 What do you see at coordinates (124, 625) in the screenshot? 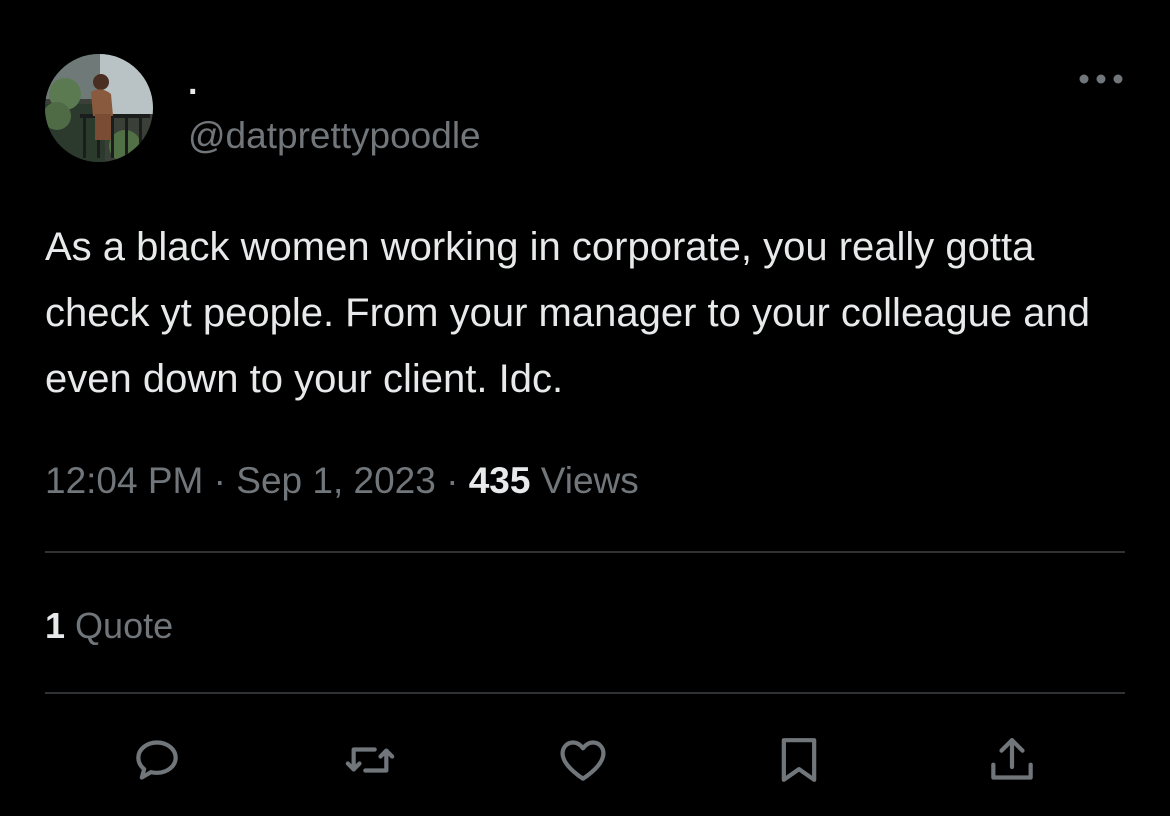
I see `quotes-label: Quote` at bounding box center [124, 625].